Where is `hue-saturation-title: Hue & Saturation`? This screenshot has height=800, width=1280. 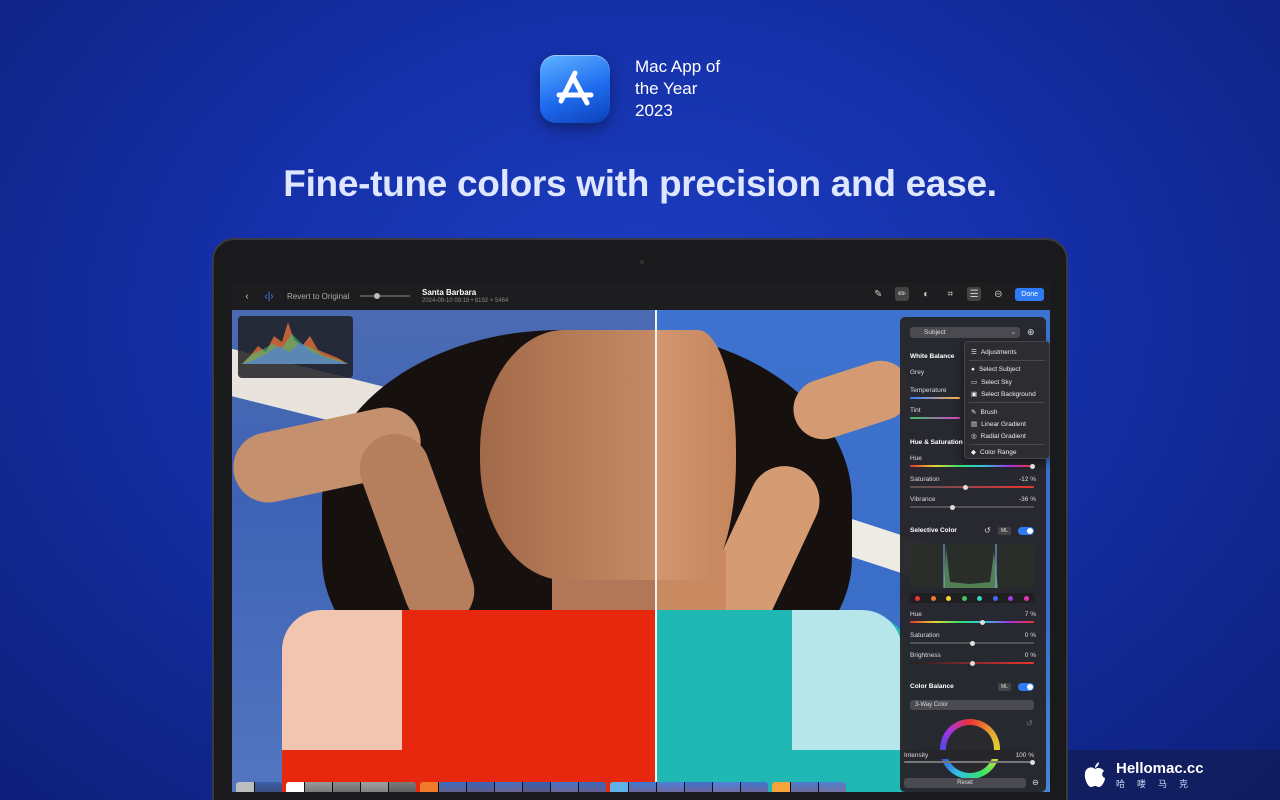
hue-saturation-title: Hue & Saturation is located at coordinates (936, 442).